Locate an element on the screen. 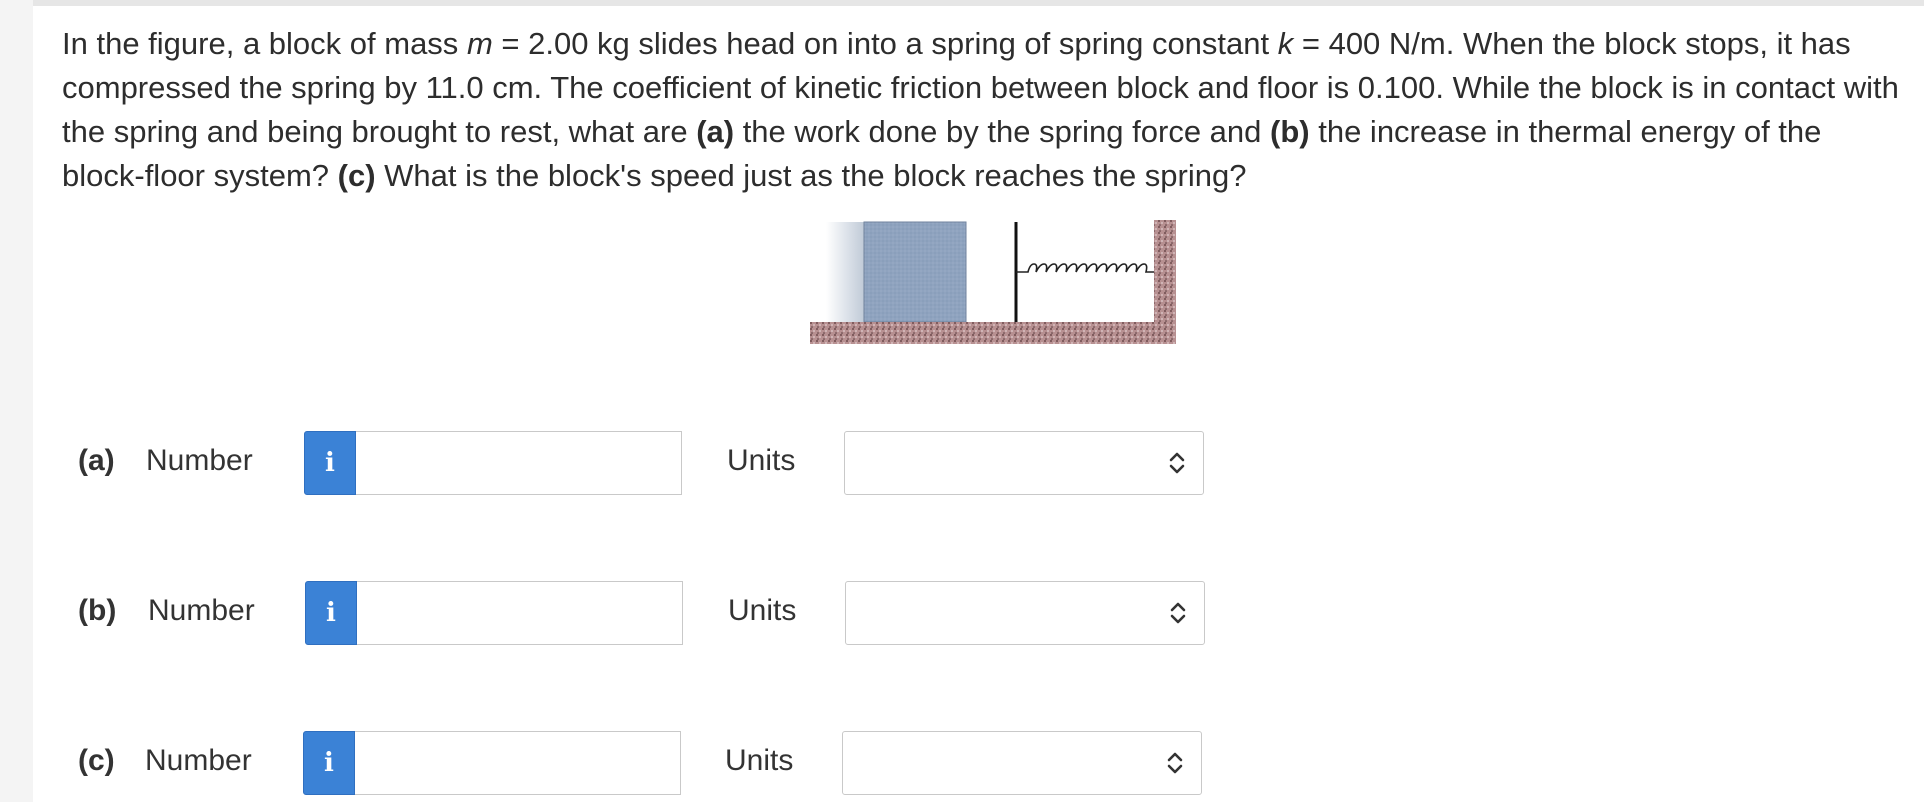  answer-row-c: (c) Number i Units is located at coordinates (962, 764).